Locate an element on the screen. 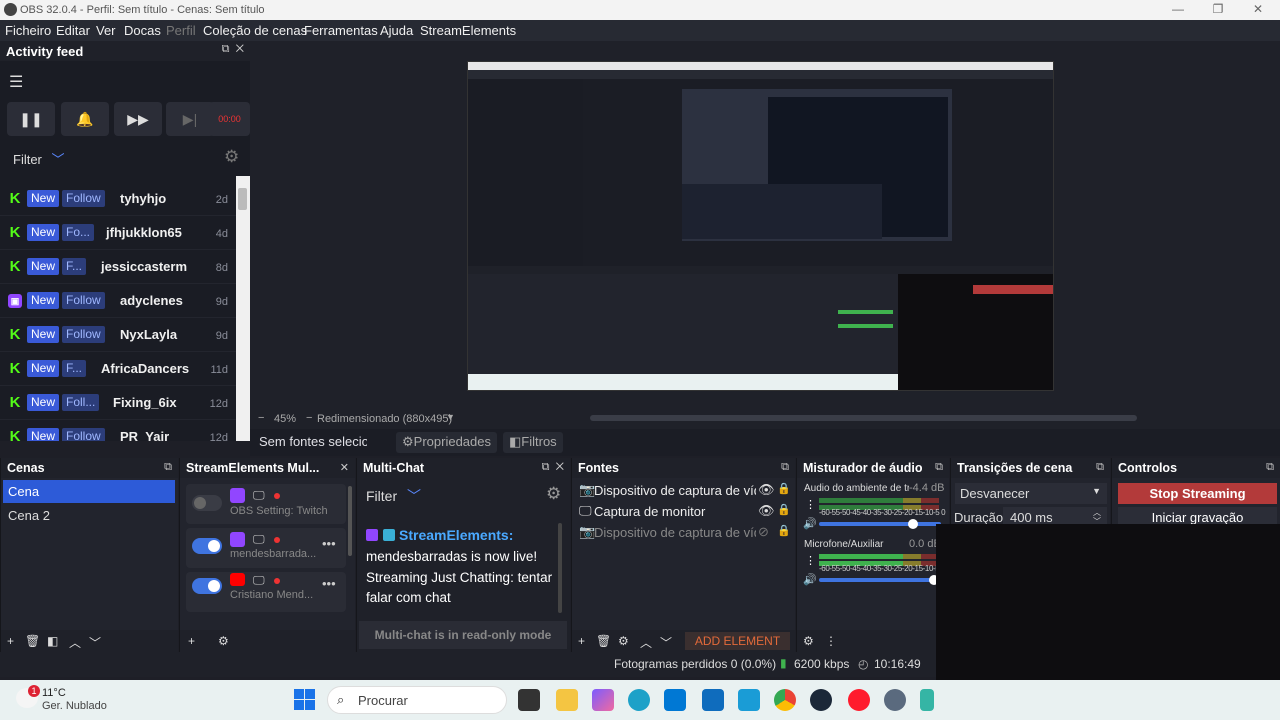 Image resolution: width=1280 pixels, height=720 pixels. maximize-icon: ❐ is located at coordinates (1218, 9).